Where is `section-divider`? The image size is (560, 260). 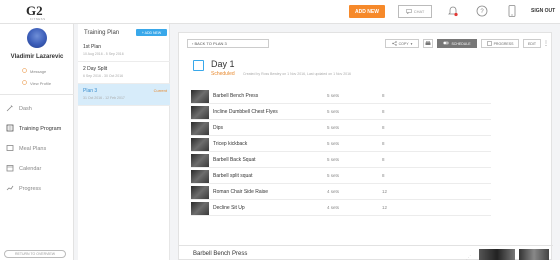 section-divider is located at coordinates (366, 245).